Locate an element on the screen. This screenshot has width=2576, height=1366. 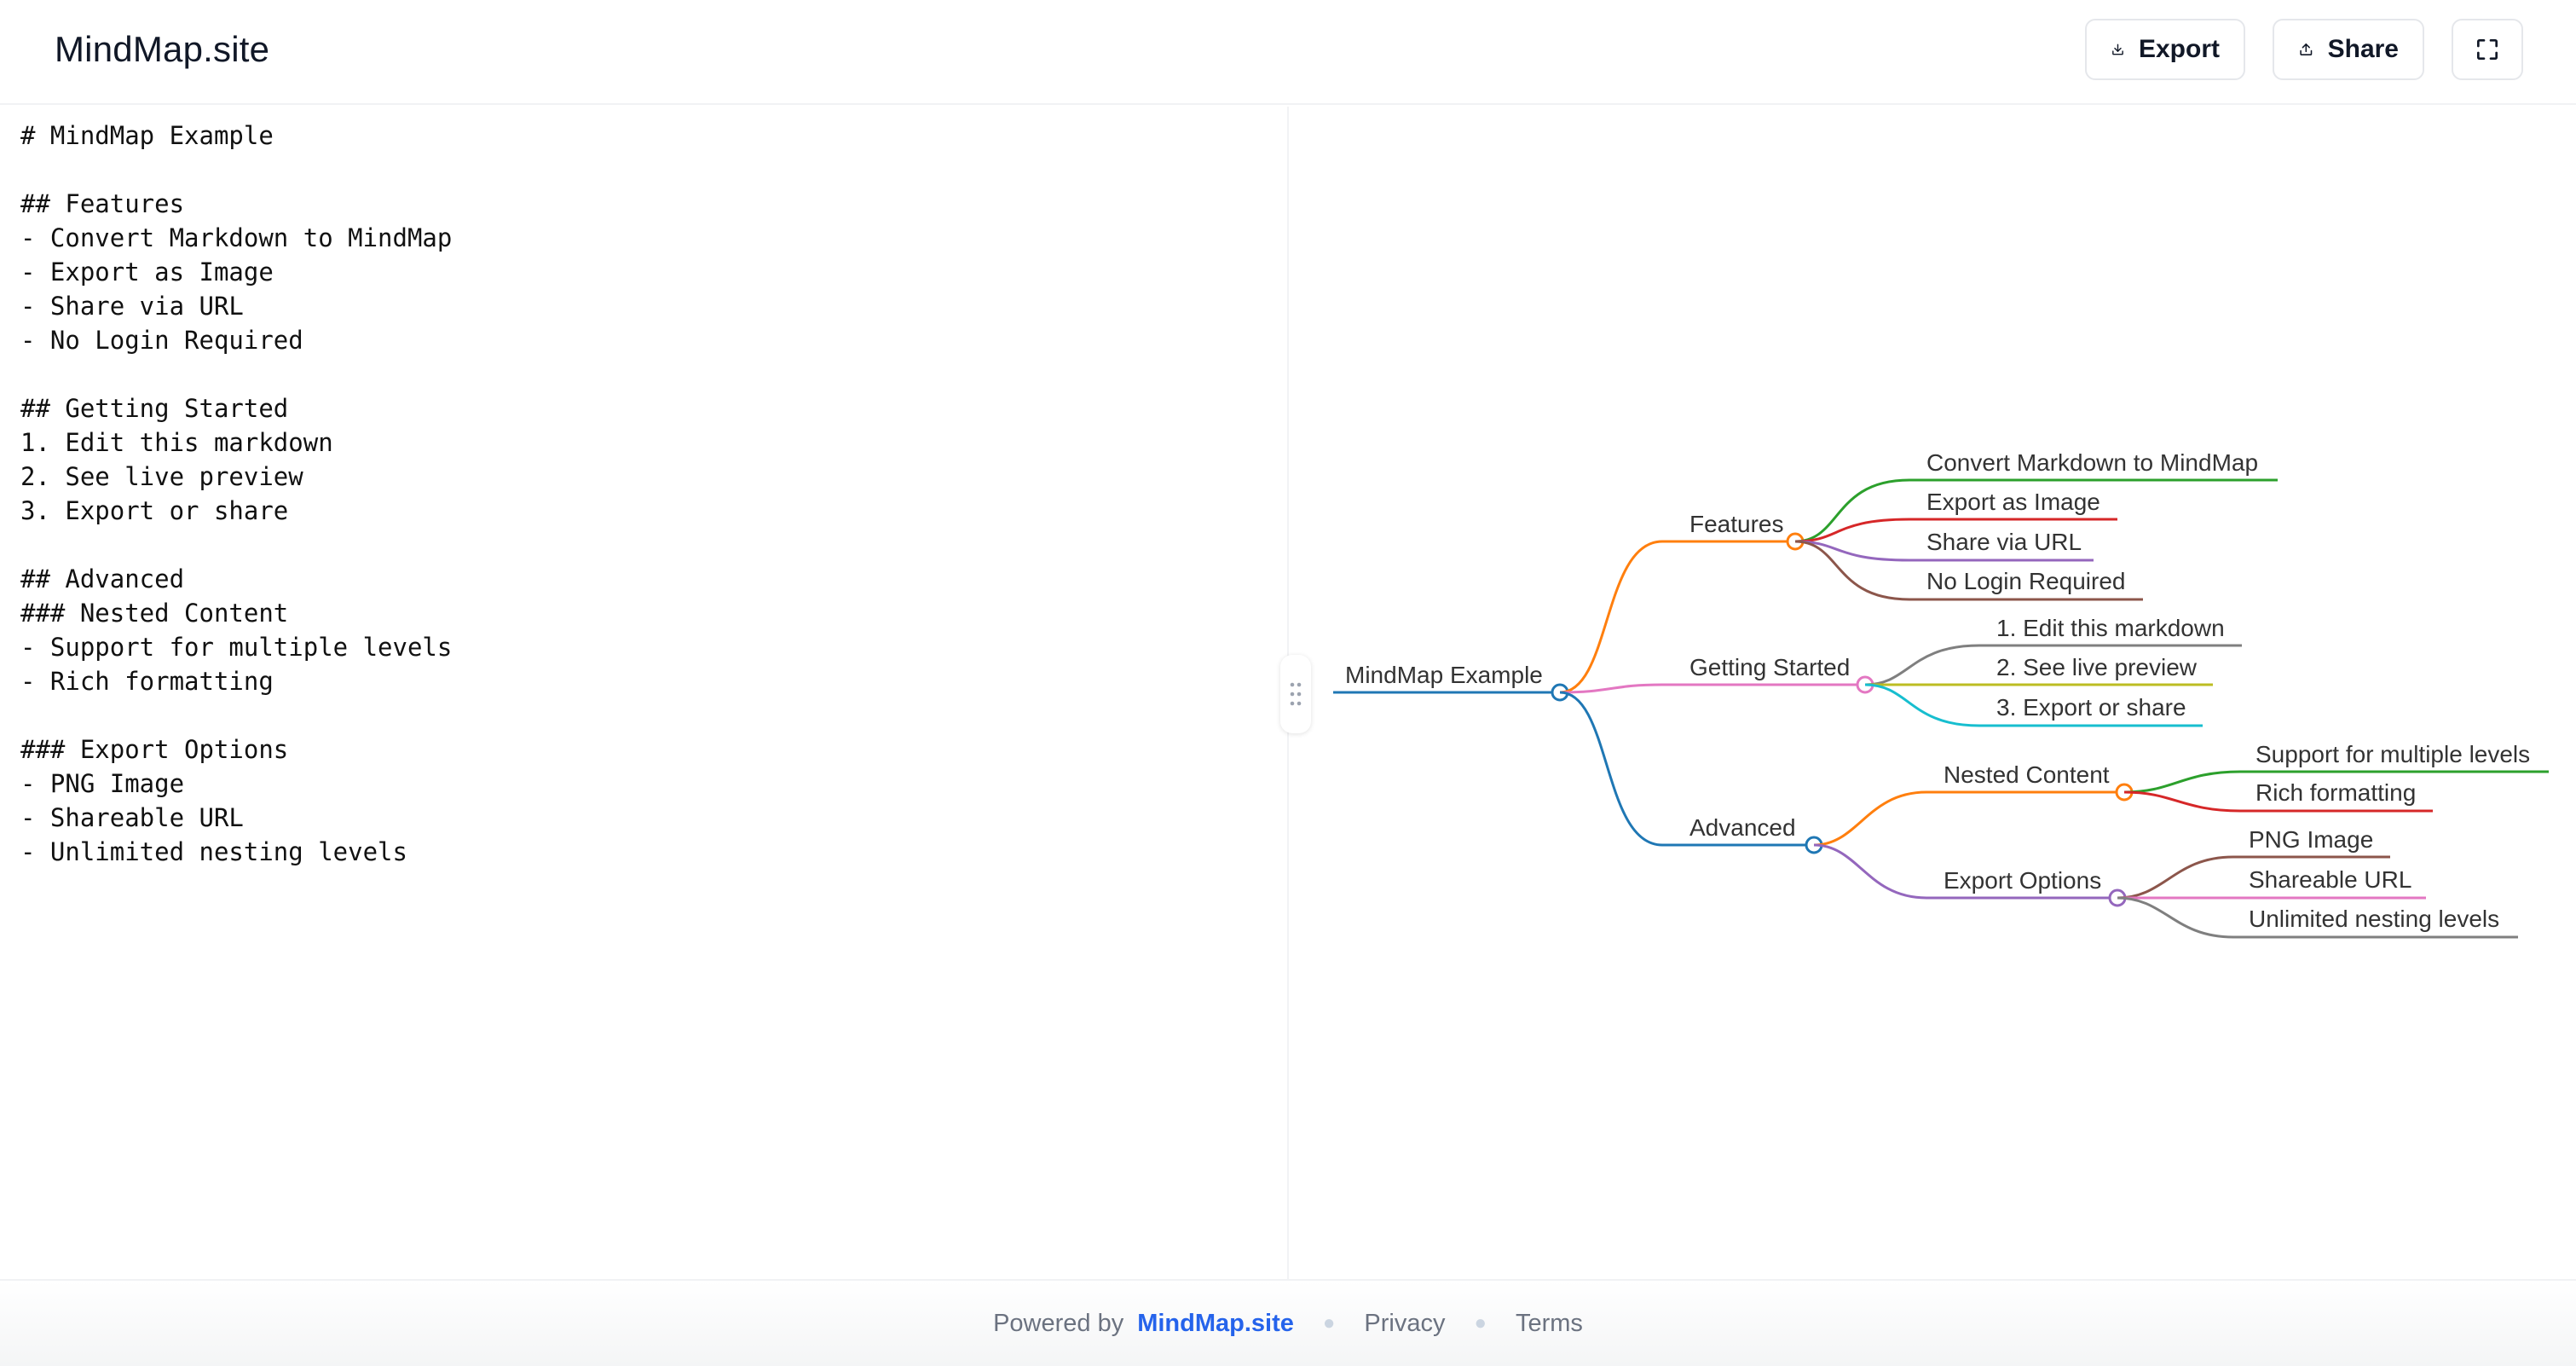
node-export-options-label: Export Options is located at coordinates (2022, 880).